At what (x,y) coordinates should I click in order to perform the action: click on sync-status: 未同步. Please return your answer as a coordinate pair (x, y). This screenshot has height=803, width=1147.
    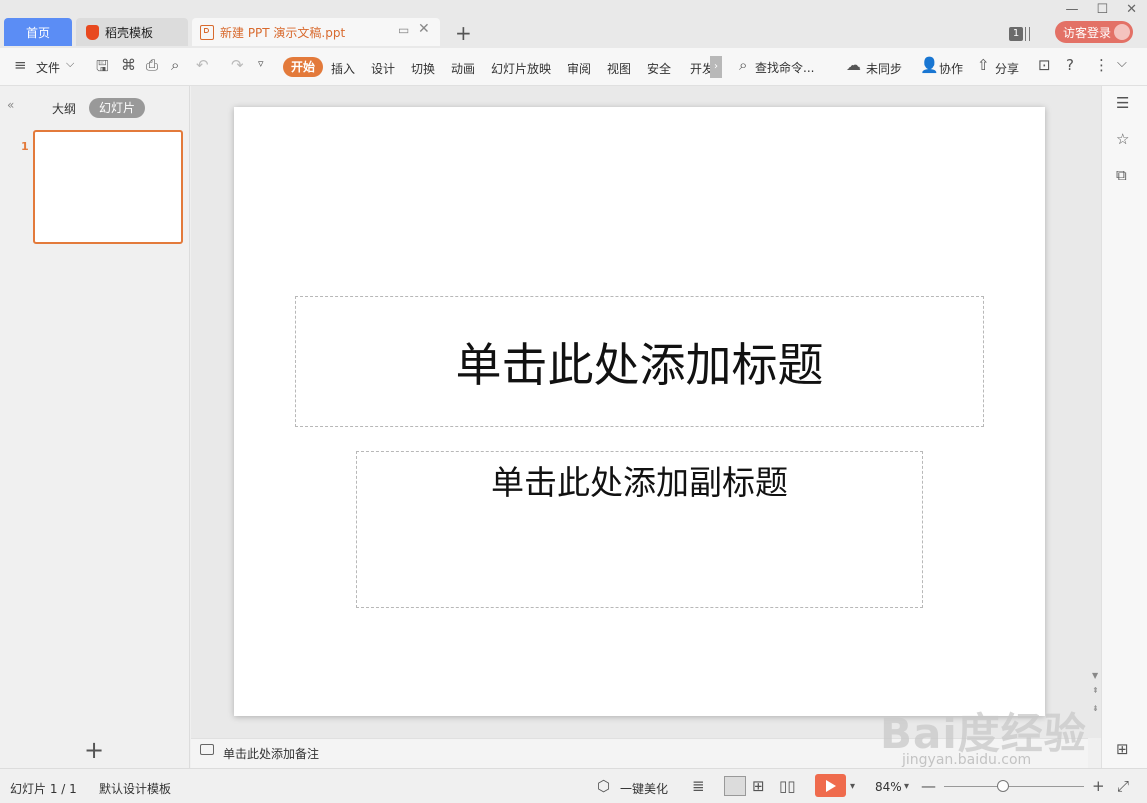
    Looking at the image, I should click on (884, 68).